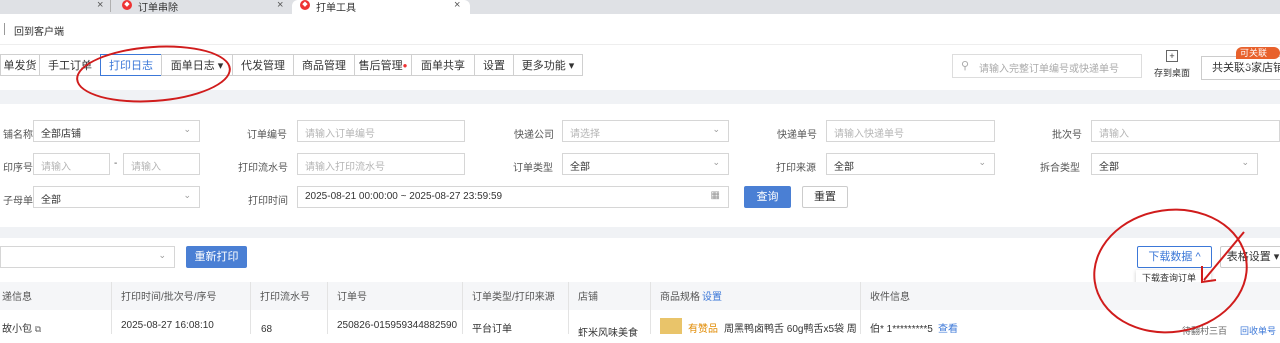  What do you see at coordinates (324, 65) in the screenshot?
I see `nav-products: 商品管理` at bounding box center [324, 65].